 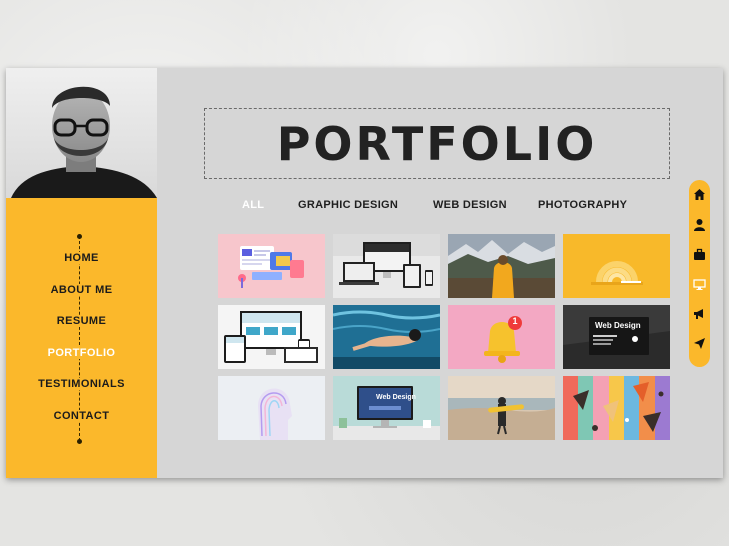 What do you see at coordinates (700, 224) in the screenshot?
I see `user-icon` at bounding box center [700, 224].